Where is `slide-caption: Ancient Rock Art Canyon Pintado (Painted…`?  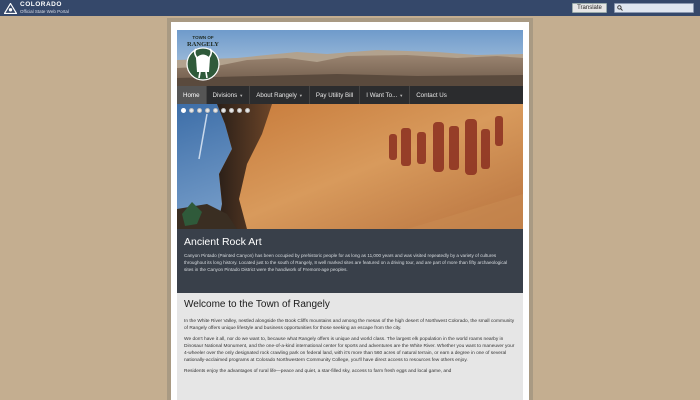 slide-caption: Ancient Rock Art Canyon Pintado (Painted… is located at coordinates (350, 261).